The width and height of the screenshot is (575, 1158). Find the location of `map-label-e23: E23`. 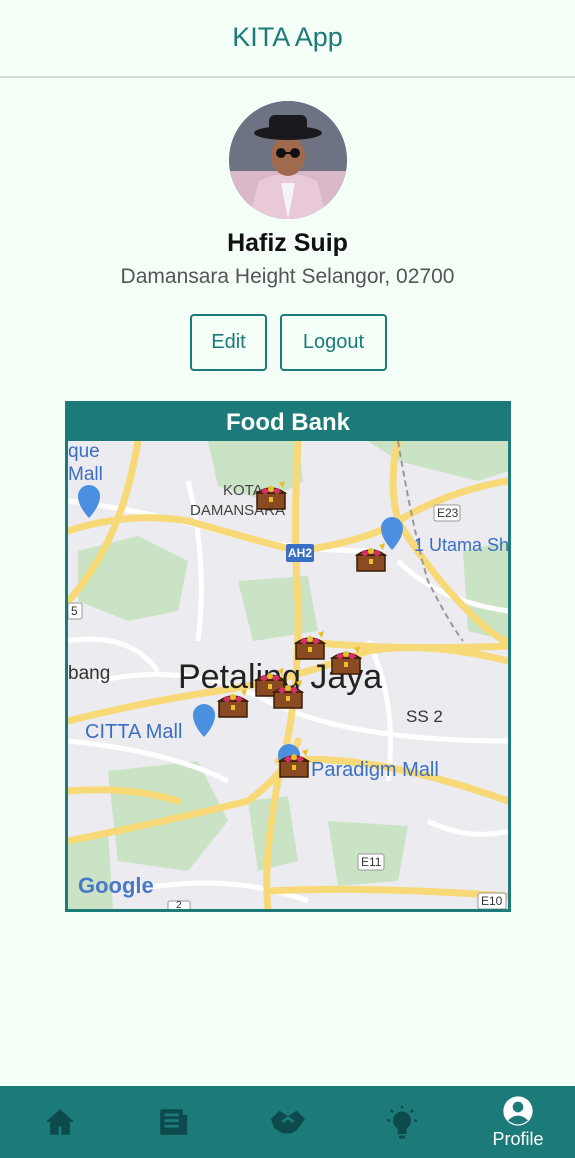

map-label-e23: E23 is located at coordinates (448, 513).